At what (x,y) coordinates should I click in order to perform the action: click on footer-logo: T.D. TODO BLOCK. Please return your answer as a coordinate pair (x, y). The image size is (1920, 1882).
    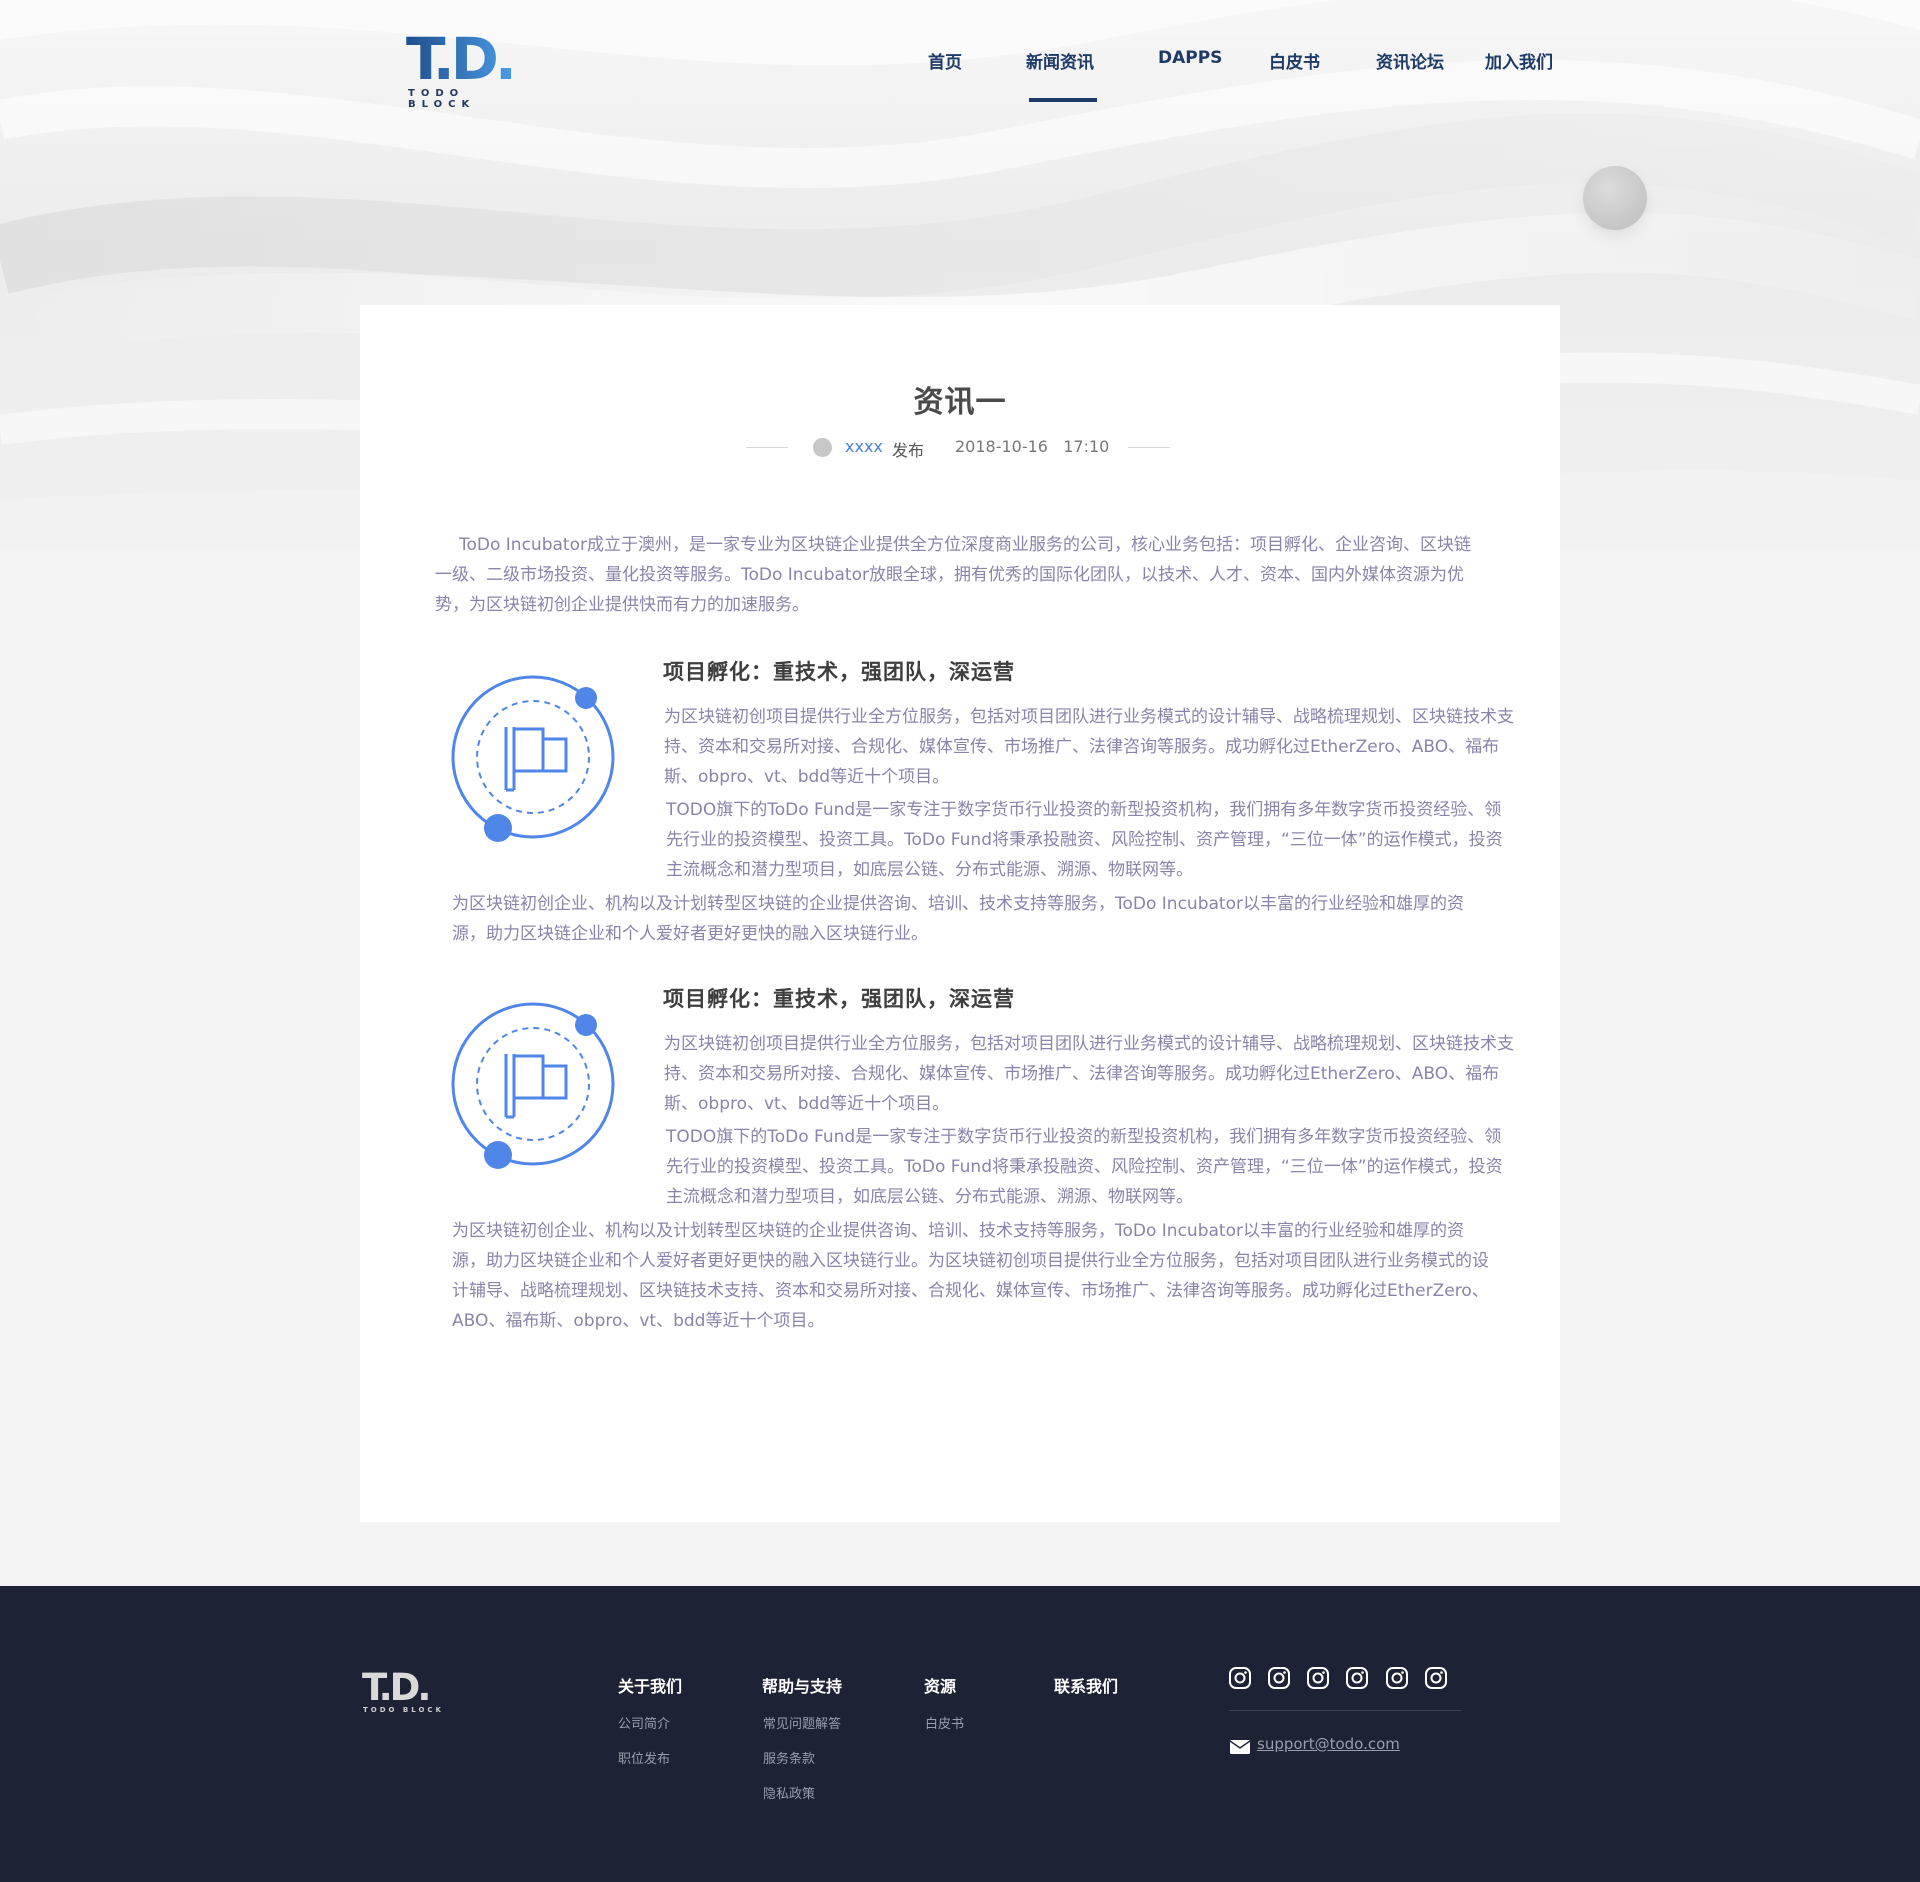
    Looking at the image, I should click on (404, 1692).